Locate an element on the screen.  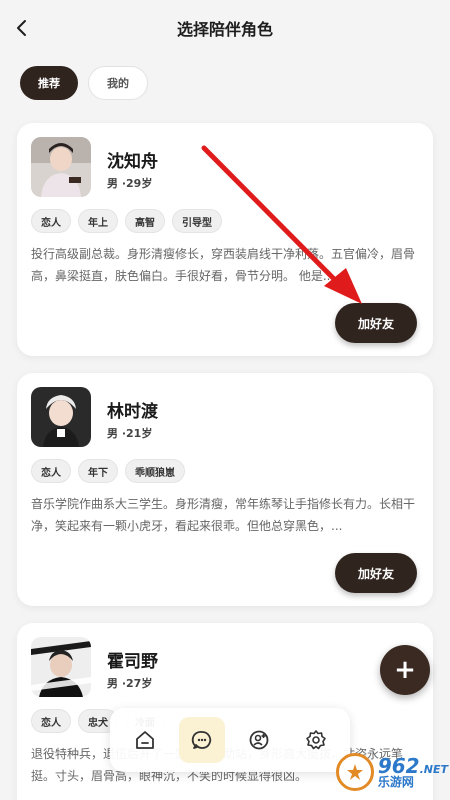
tag: 年下 is located at coordinates (98, 471).